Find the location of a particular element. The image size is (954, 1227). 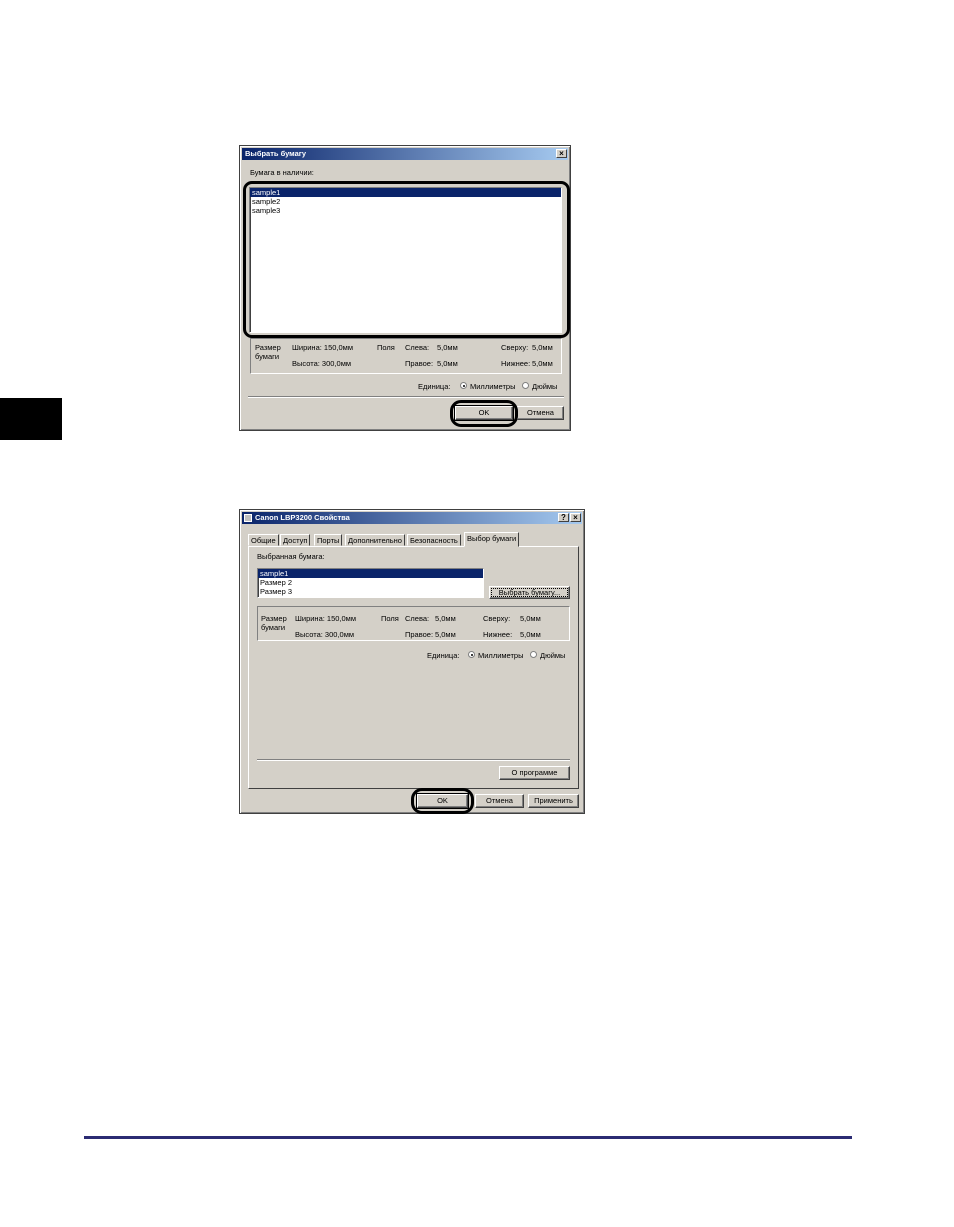

tab-paper-selection: Выбор бумаги is located at coordinates (492, 539).